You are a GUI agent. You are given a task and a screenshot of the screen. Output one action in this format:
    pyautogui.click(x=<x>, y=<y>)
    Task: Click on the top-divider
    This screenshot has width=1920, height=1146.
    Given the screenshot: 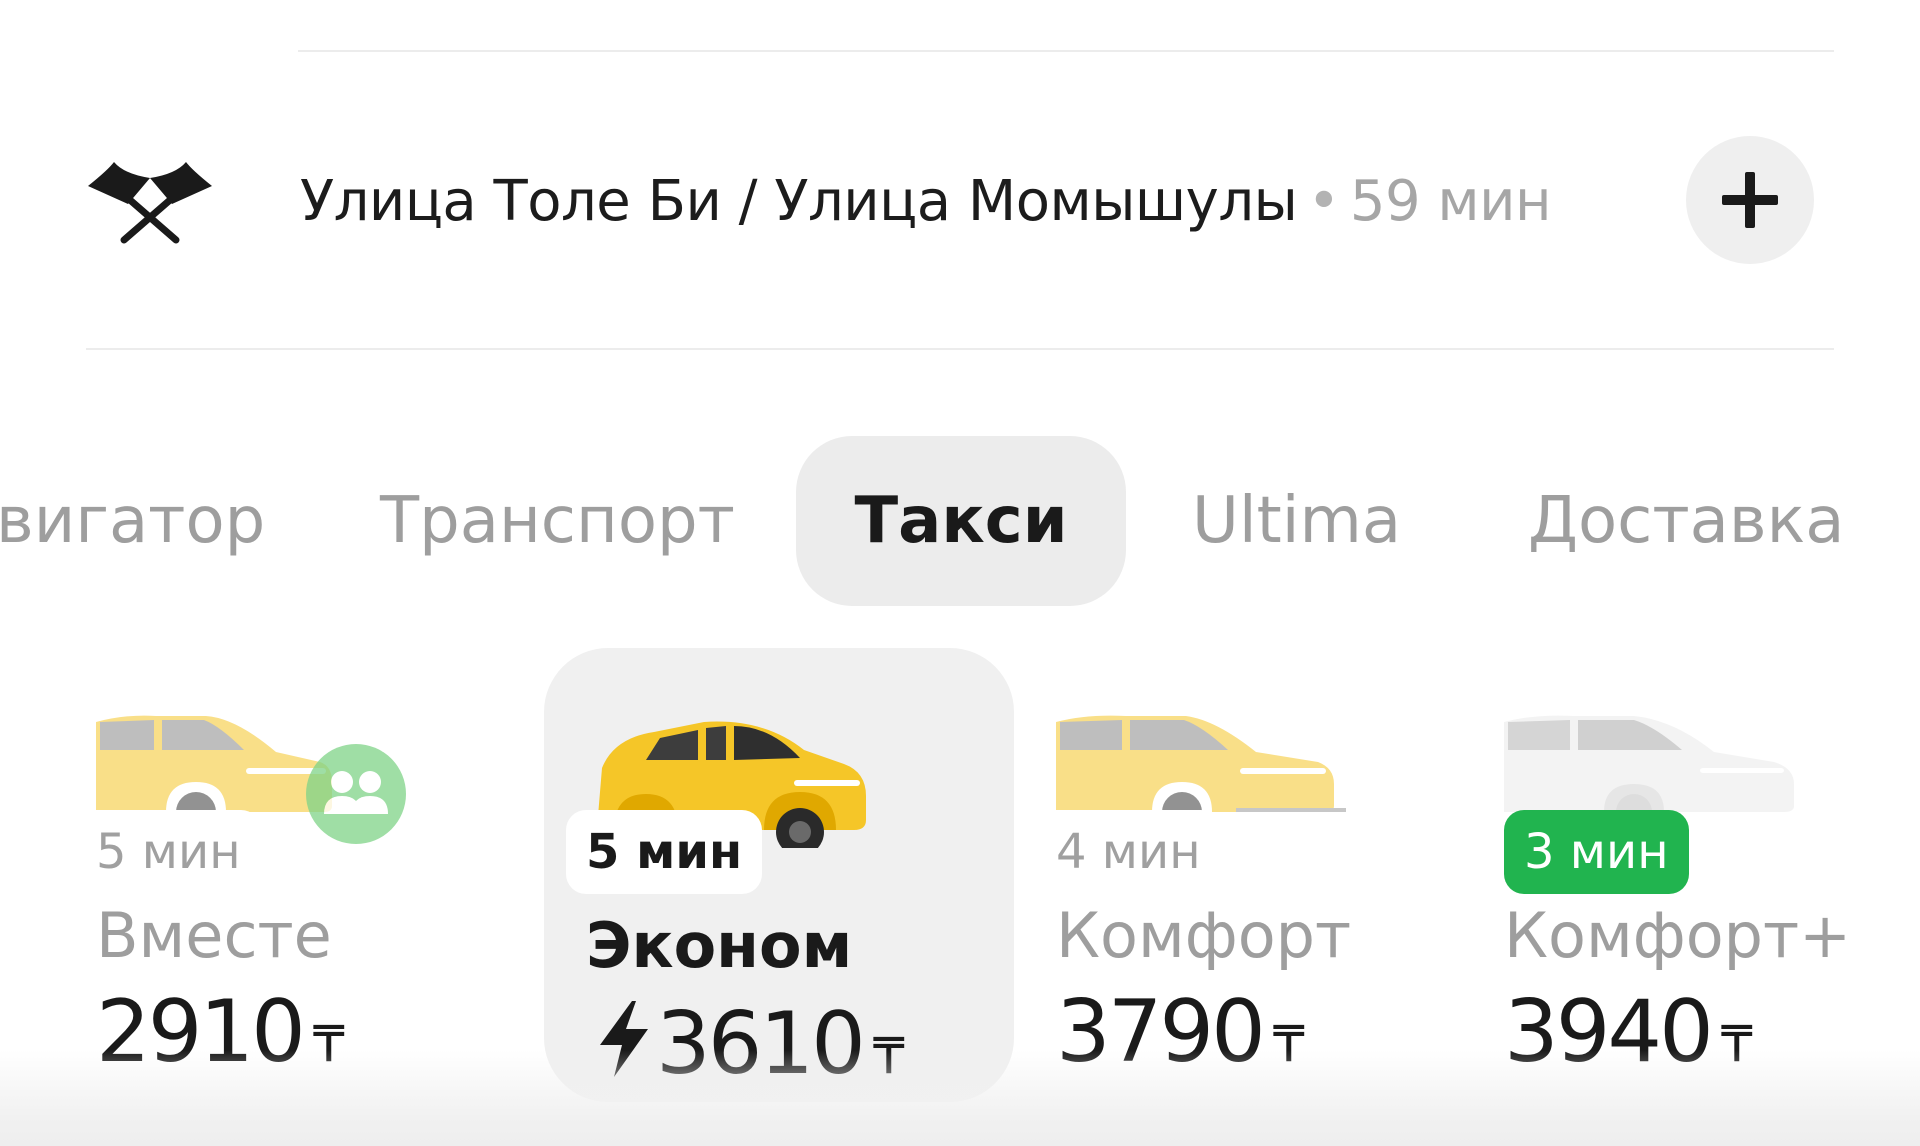 What is the action you would take?
    pyautogui.click(x=1066, y=51)
    